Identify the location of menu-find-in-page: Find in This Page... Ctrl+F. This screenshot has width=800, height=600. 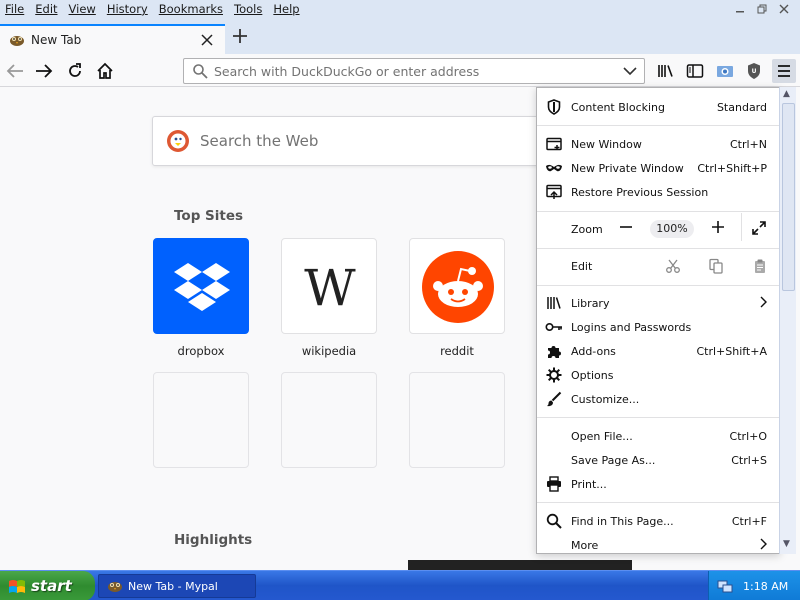
(658, 521).